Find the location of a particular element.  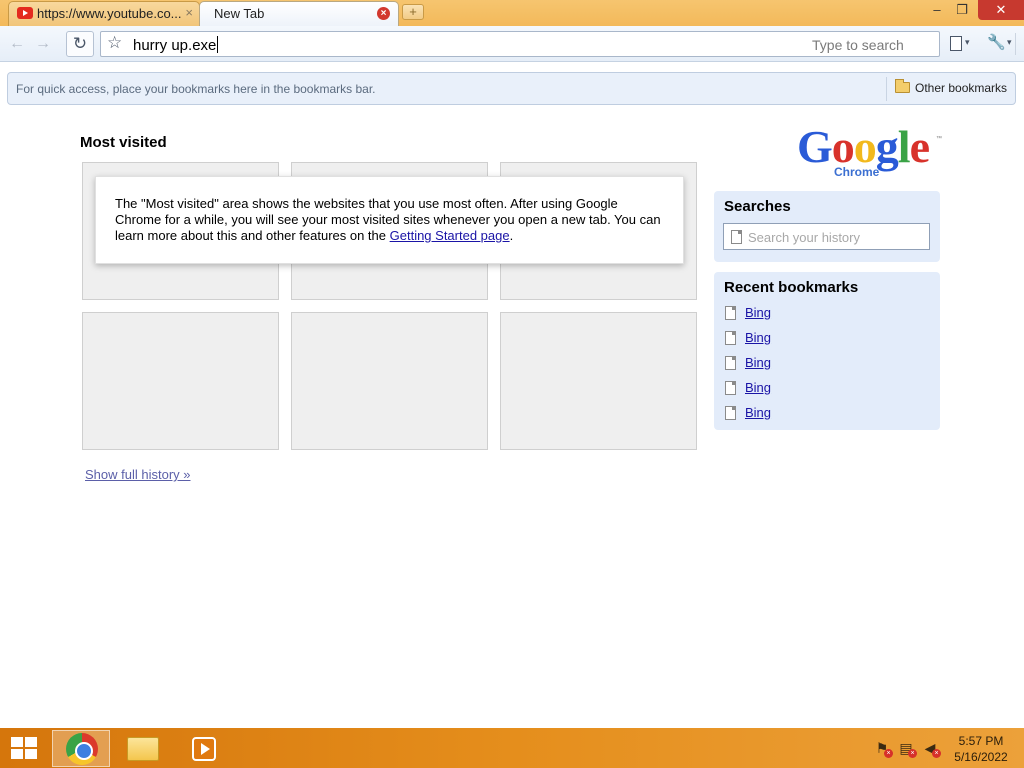

google-chrome-logo: Google ™ Chrome is located at coordinates (872, 152).